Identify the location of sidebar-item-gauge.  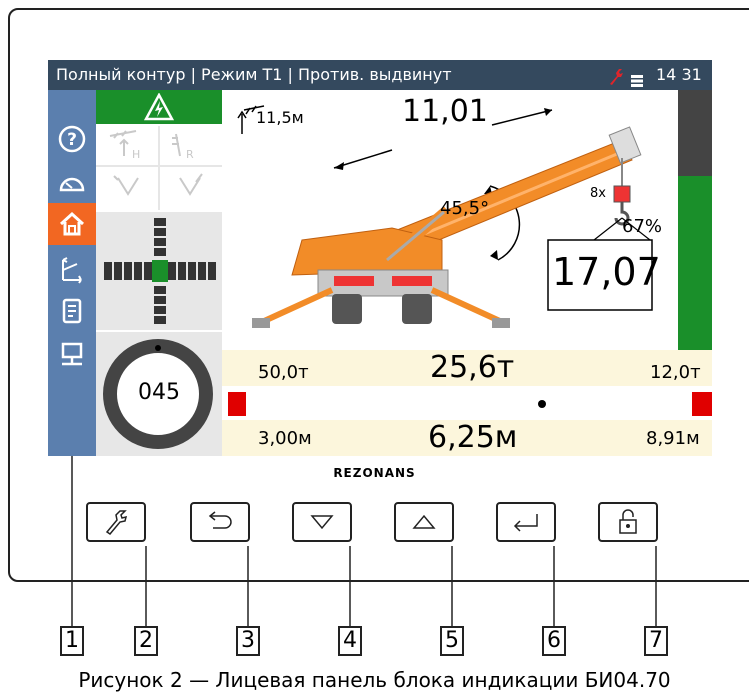
(72, 183).